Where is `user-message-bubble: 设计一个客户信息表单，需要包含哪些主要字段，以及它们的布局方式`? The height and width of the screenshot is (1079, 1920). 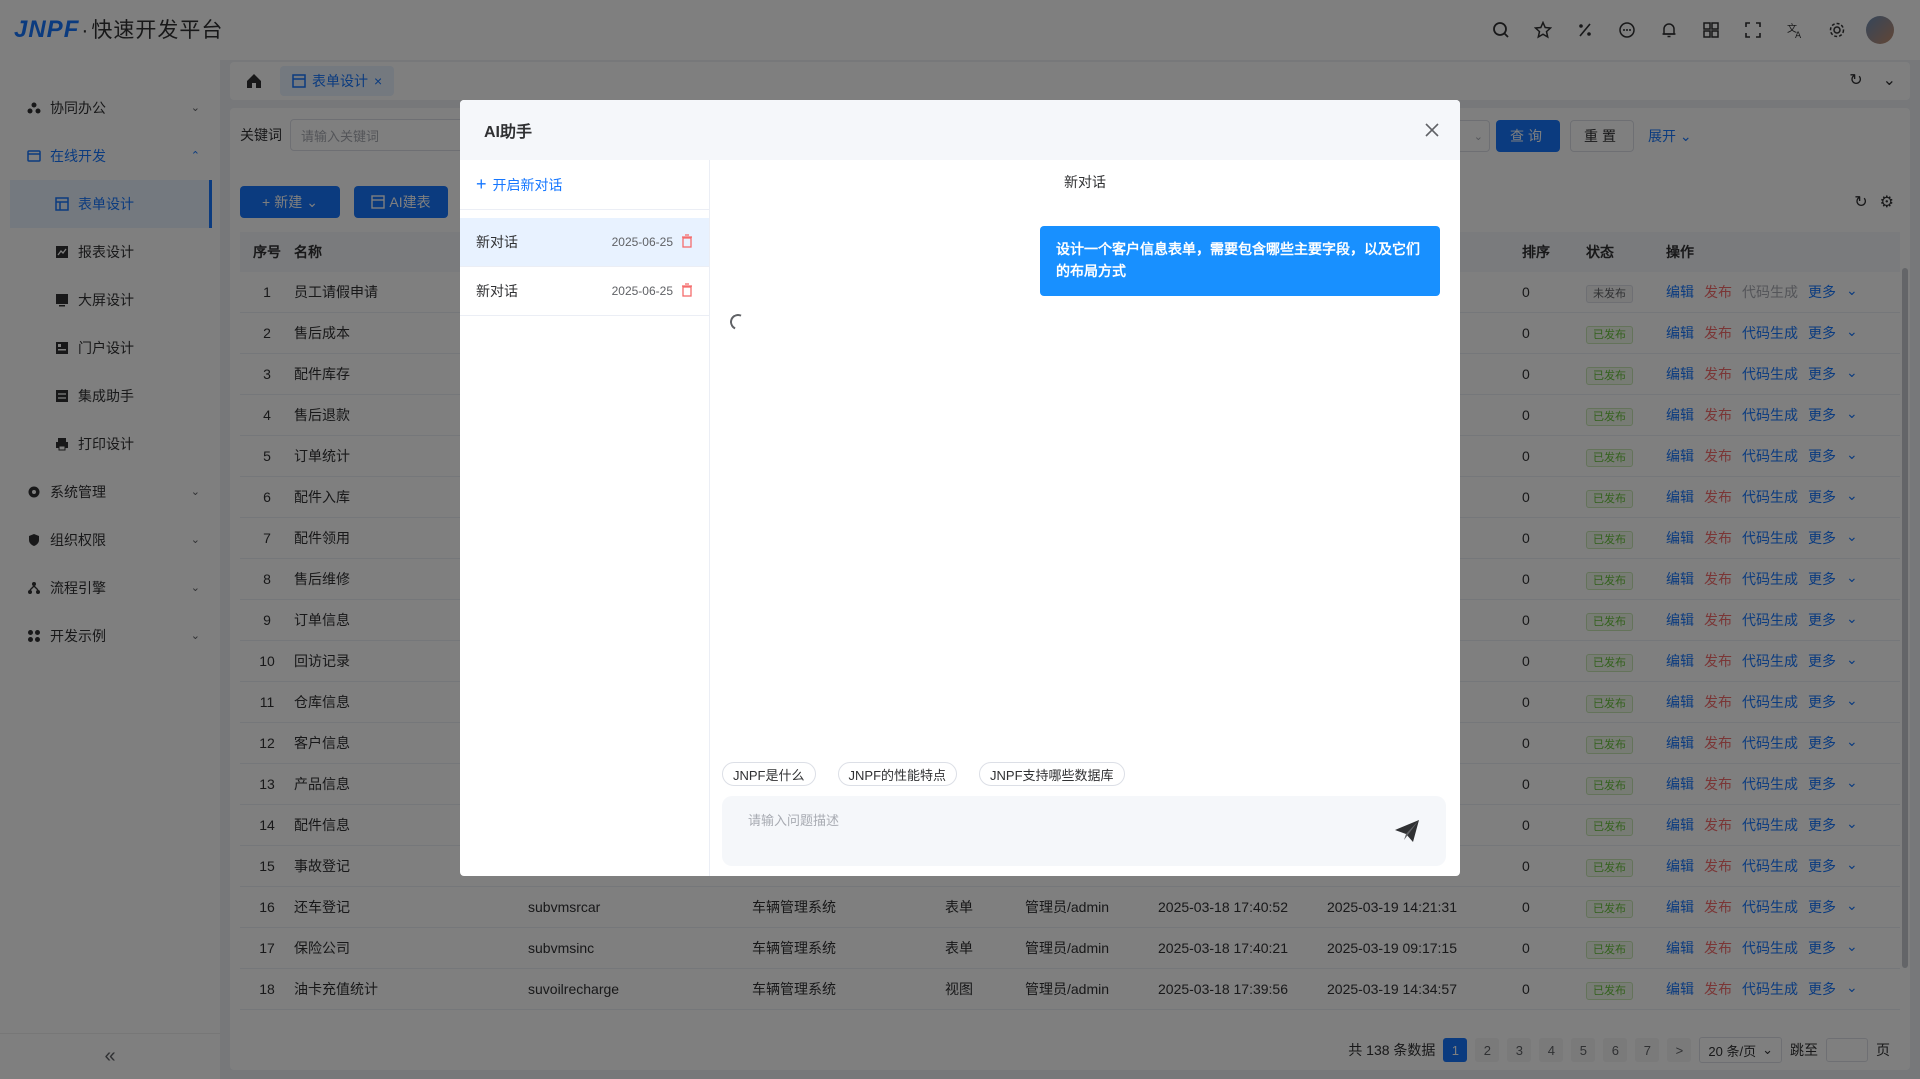
user-message-bubble: 设计一个客户信息表单，需要包含哪些主要字段，以及它们的布局方式 is located at coordinates (1240, 261).